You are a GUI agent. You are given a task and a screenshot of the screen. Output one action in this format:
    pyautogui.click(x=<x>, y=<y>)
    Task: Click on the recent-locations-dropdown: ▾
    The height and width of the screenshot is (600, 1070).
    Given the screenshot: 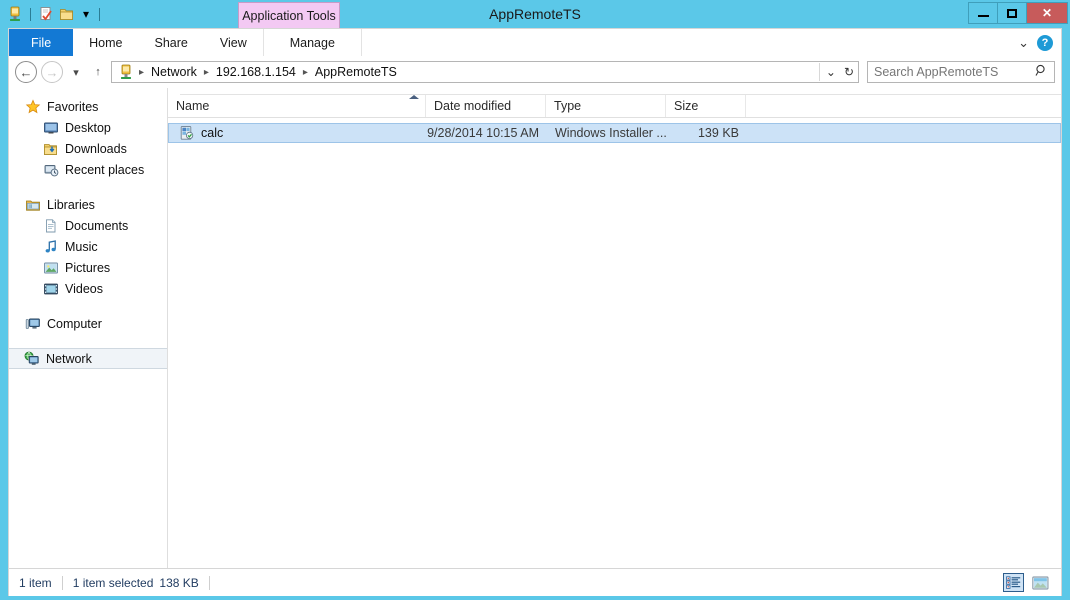 What is the action you would take?
    pyautogui.click(x=76, y=72)
    